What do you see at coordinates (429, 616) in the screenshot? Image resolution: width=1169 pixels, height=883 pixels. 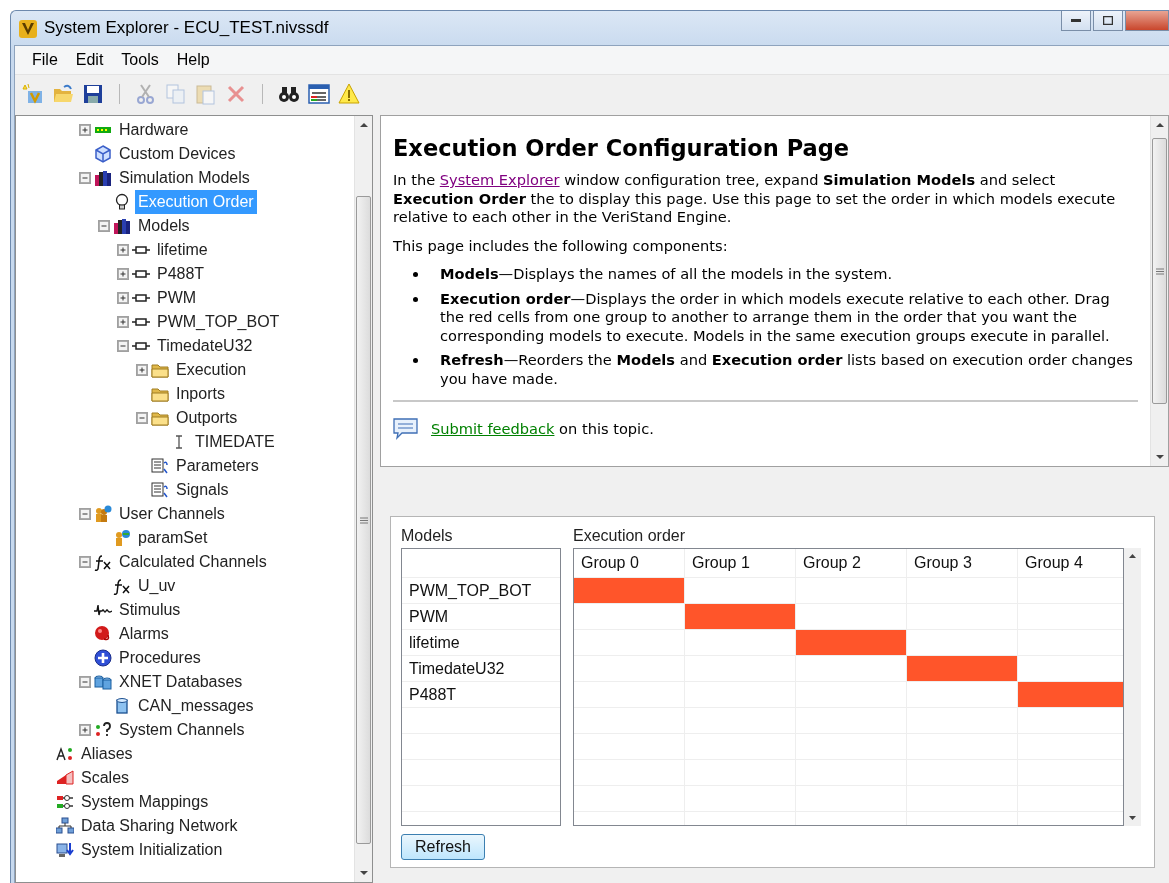 I see `model-name: PWM` at bounding box center [429, 616].